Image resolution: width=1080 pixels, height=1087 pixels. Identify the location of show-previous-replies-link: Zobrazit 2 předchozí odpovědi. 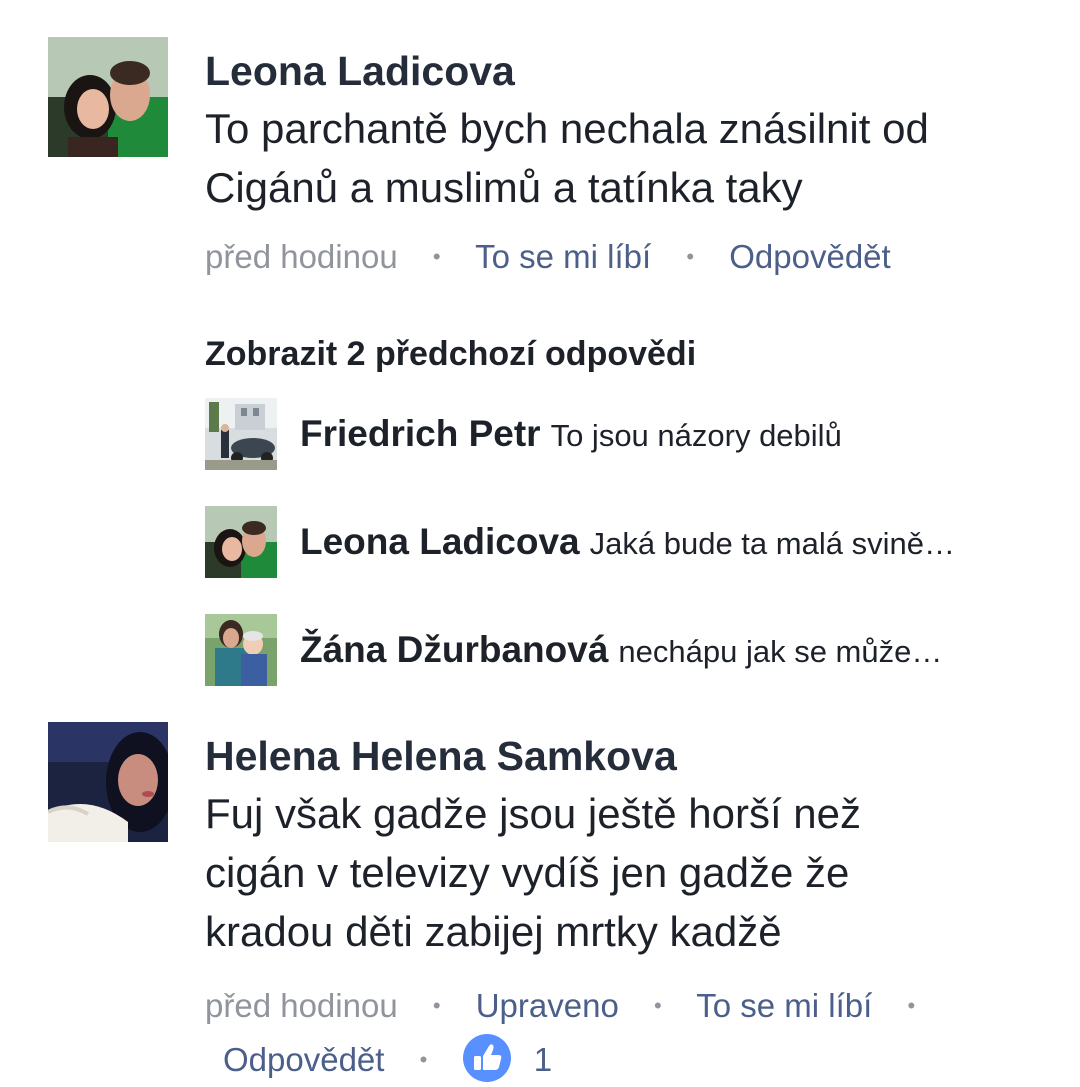
(450, 354).